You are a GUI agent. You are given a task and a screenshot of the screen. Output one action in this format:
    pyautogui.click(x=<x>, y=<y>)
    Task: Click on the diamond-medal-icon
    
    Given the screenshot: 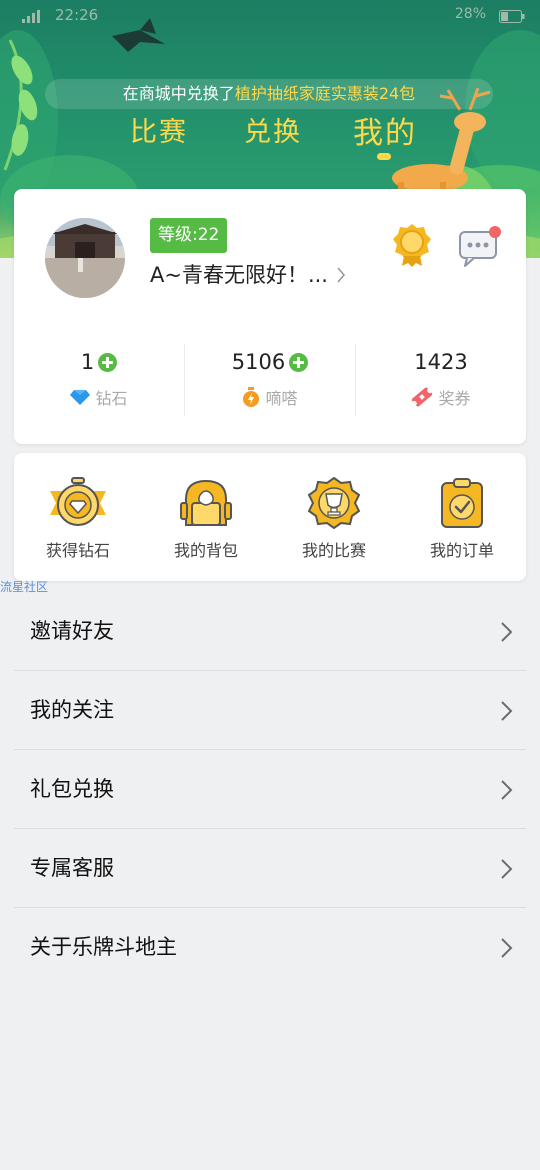 What is the action you would take?
    pyautogui.click(x=78, y=501)
    